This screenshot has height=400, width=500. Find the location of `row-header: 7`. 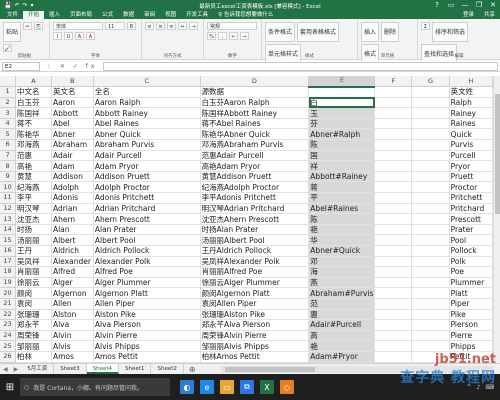

row-header: 7 is located at coordinates (8, 156).